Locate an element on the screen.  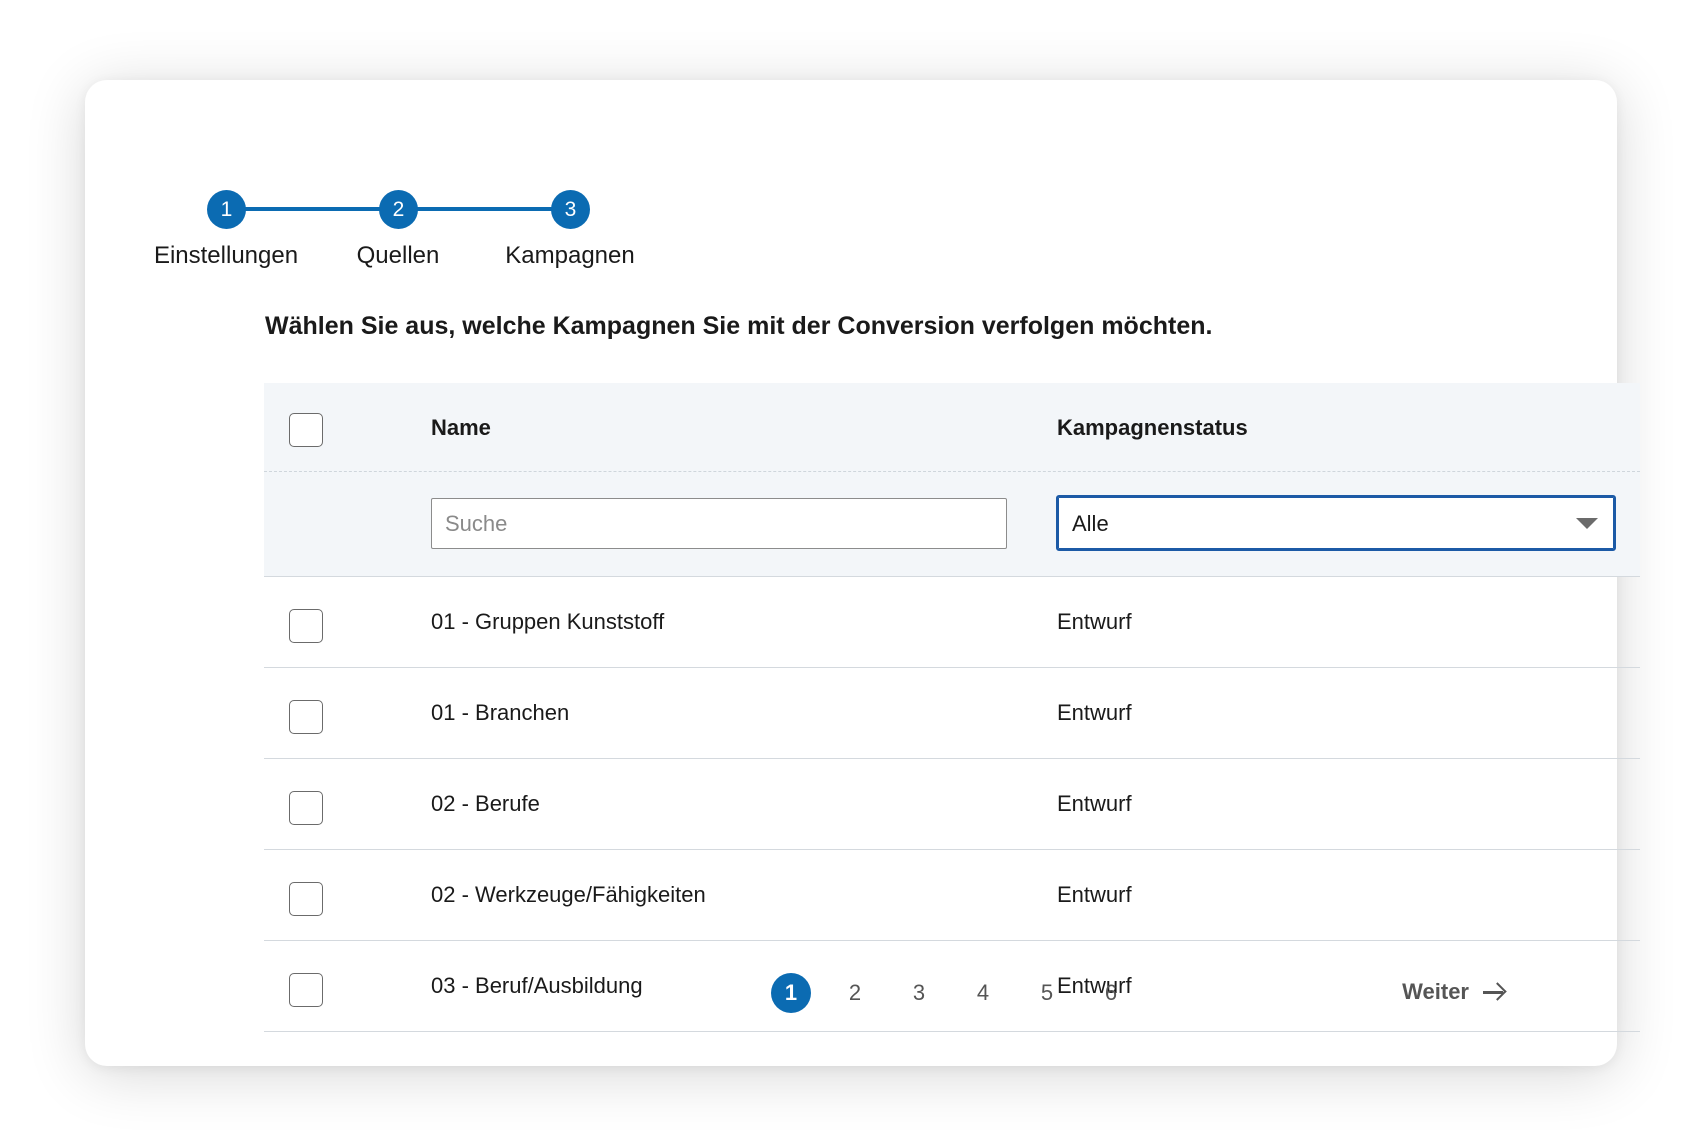
filter-row: Alle is located at coordinates (952, 524).